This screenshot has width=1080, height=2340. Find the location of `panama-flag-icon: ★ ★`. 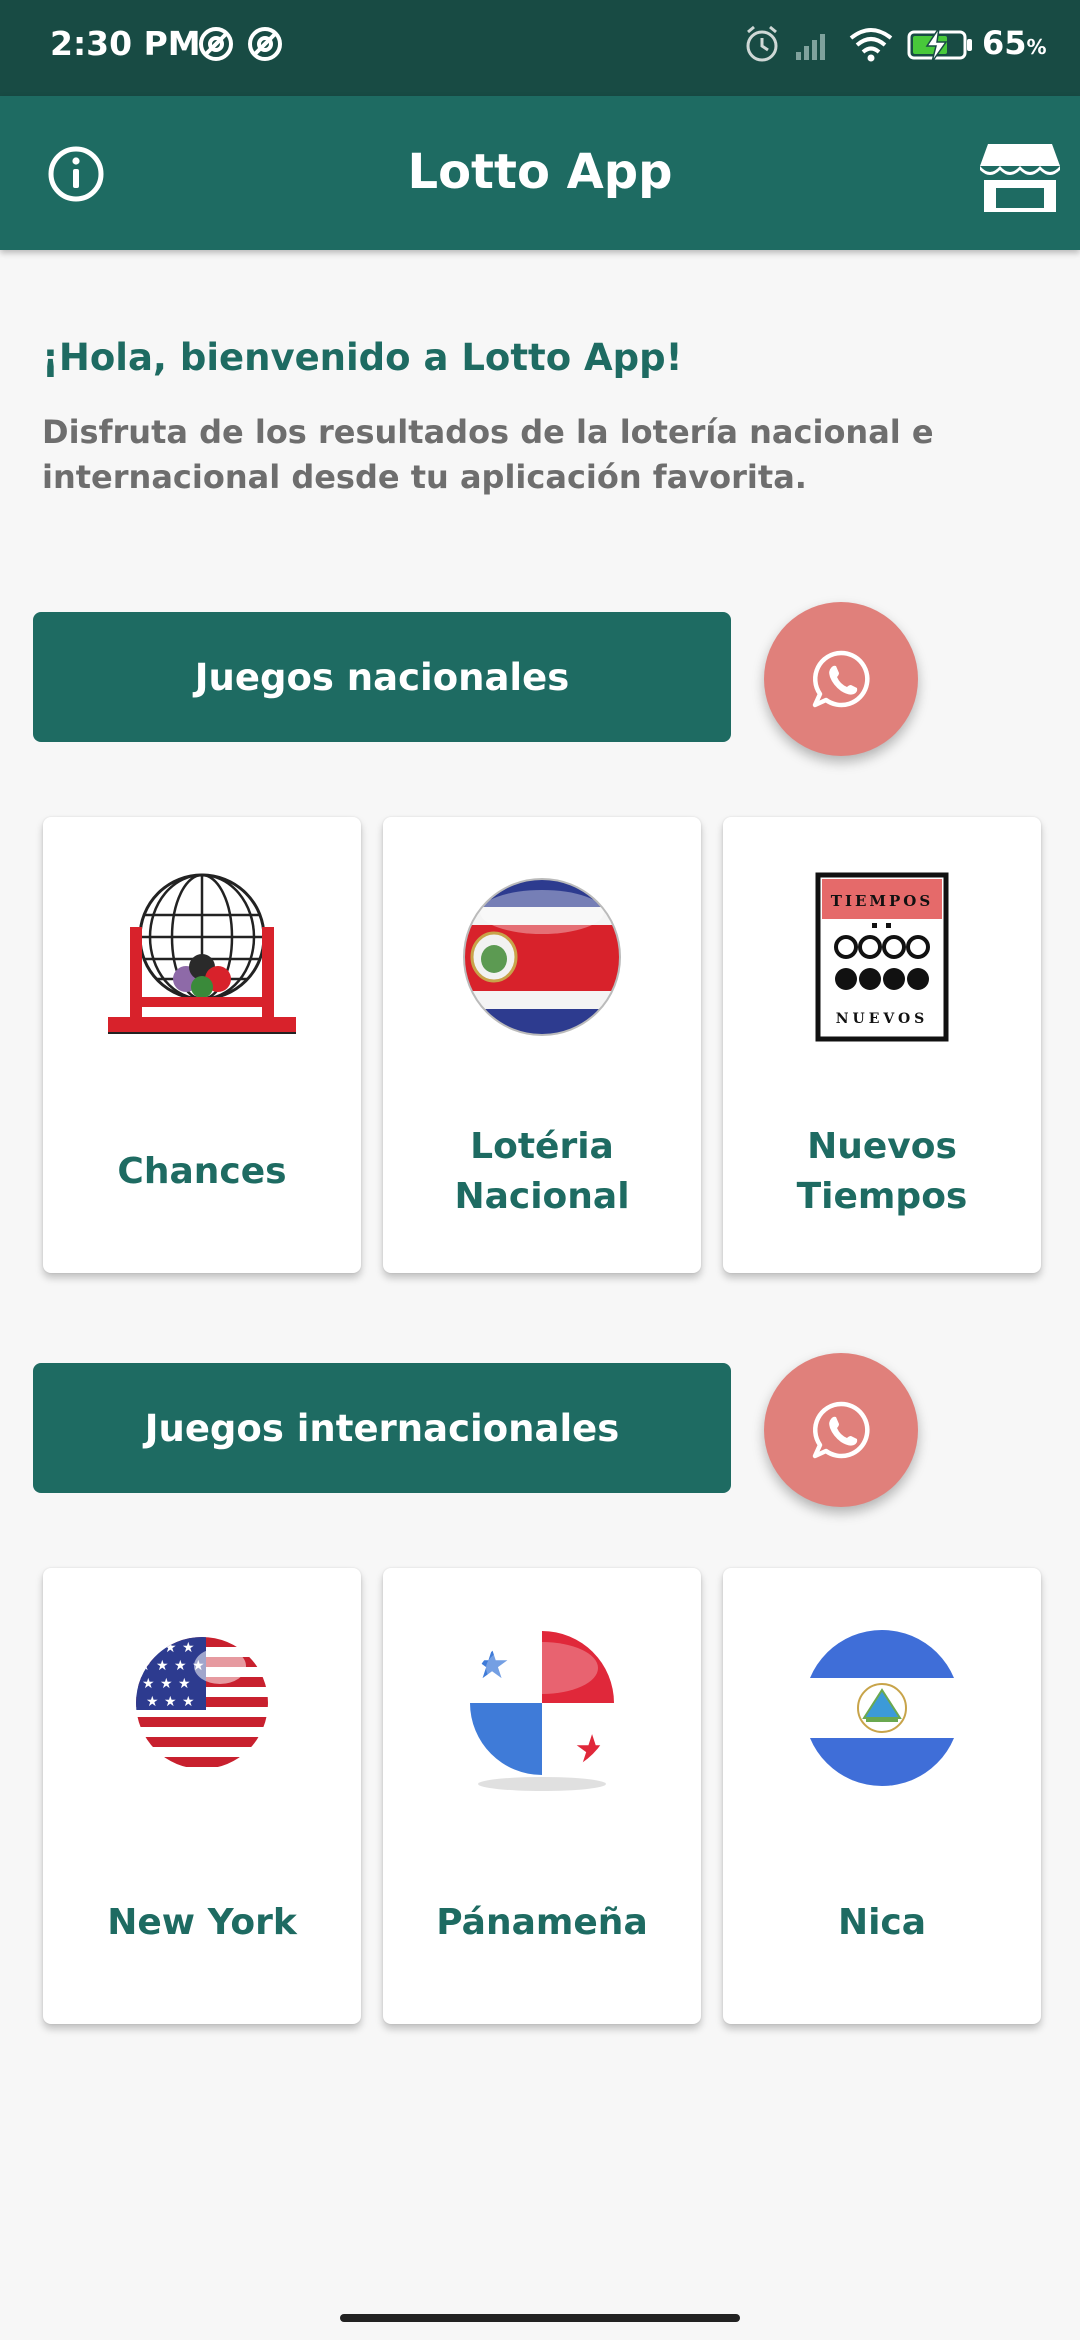

panama-flag-icon: ★ ★ is located at coordinates (542, 1711).